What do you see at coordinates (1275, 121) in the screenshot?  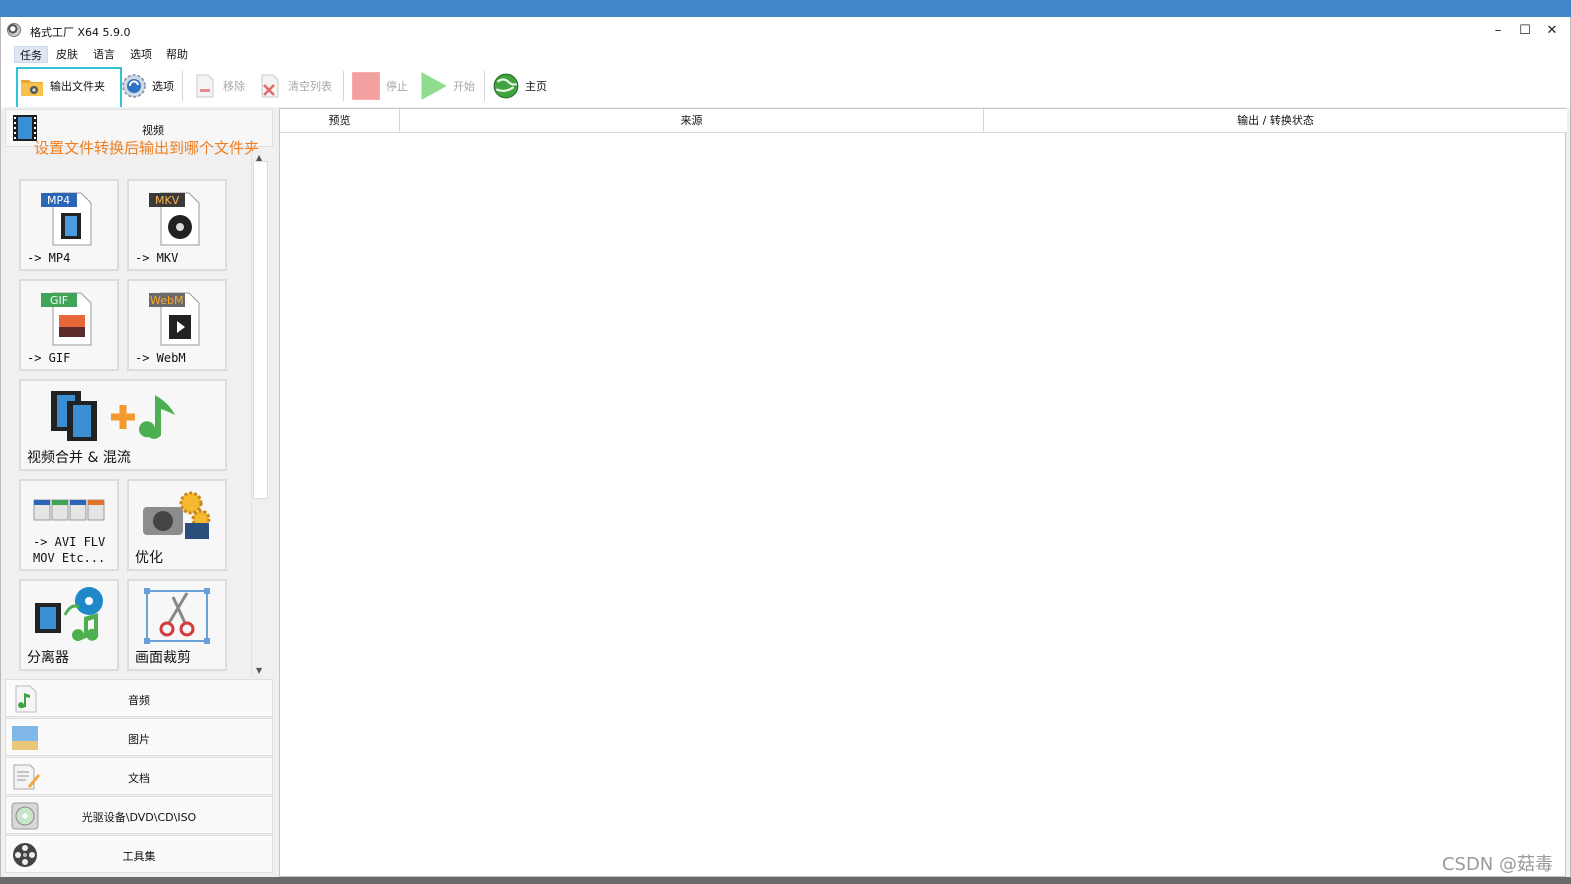 I see `column-output-status: 输出 / 转换状态` at bounding box center [1275, 121].